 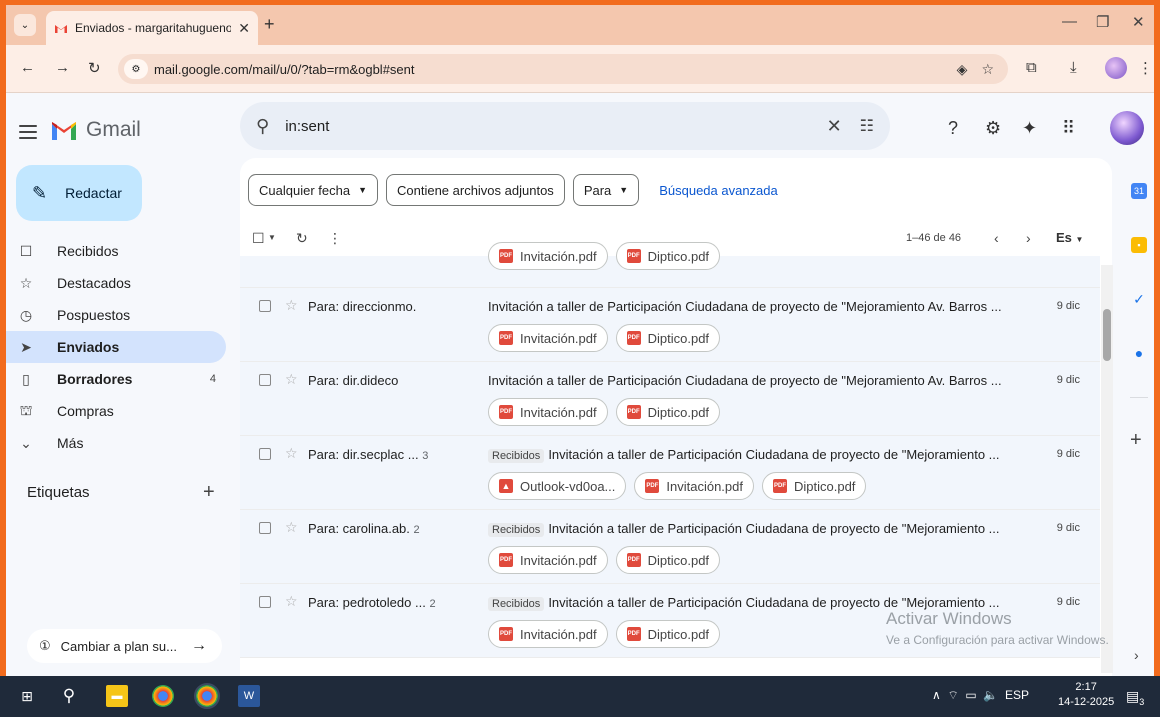 I want to click on calendar-icon: 31, so click(x=1139, y=191).